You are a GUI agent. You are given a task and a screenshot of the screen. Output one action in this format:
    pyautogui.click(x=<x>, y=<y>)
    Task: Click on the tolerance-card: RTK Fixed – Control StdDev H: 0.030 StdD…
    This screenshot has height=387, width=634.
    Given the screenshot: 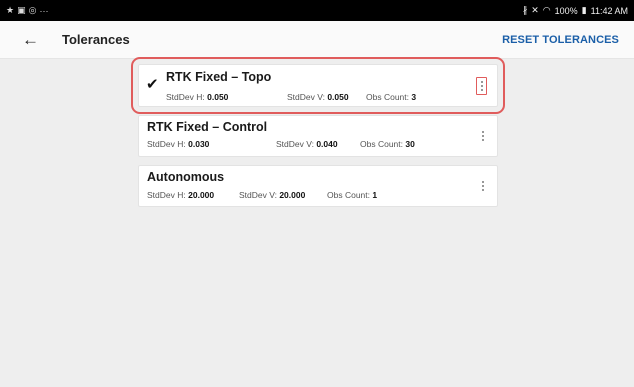 What is the action you would take?
    pyautogui.click(x=318, y=136)
    